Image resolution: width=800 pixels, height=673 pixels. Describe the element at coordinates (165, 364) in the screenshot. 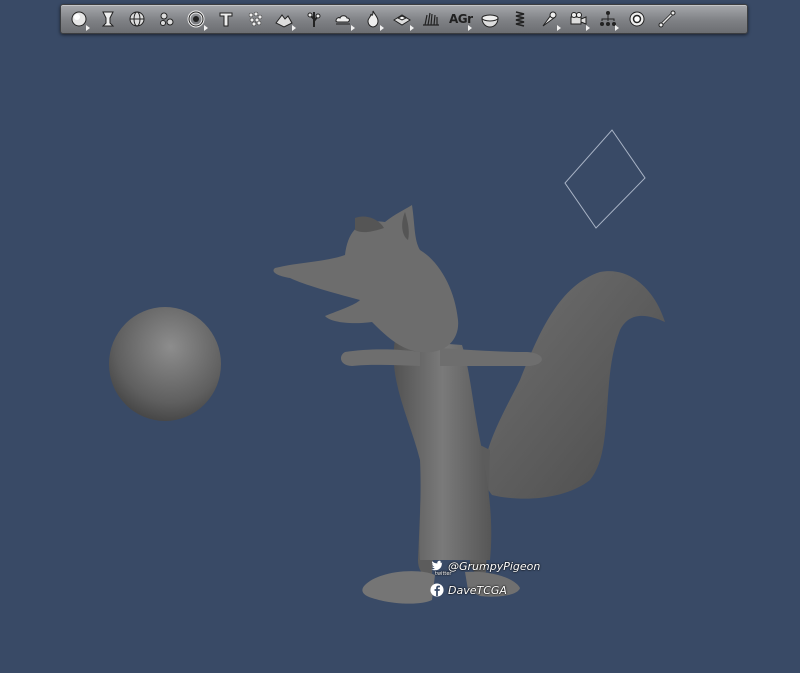

I see `sphere-object` at that location.